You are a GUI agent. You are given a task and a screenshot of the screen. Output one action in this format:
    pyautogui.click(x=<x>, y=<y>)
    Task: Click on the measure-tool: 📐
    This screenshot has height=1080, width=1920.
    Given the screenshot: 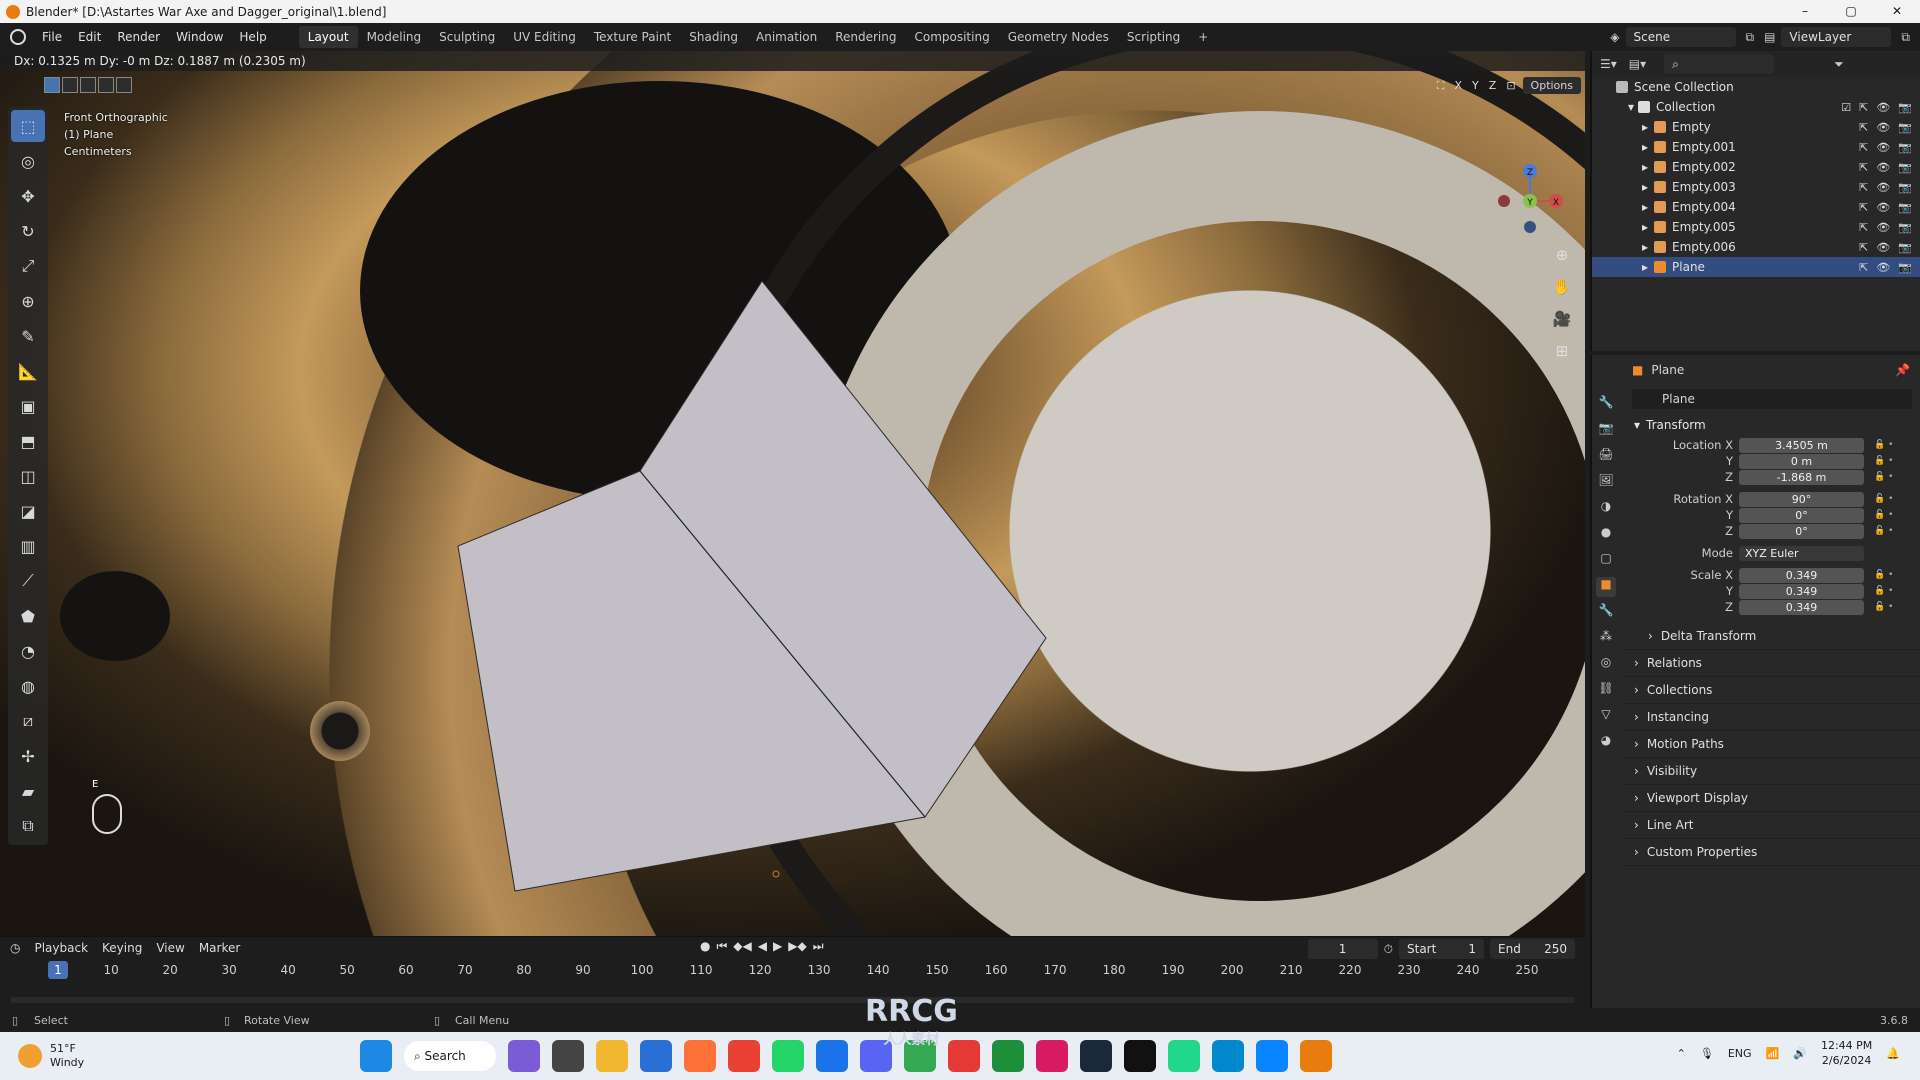 What is the action you would take?
    pyautogui.click(x=28, y=371)
    